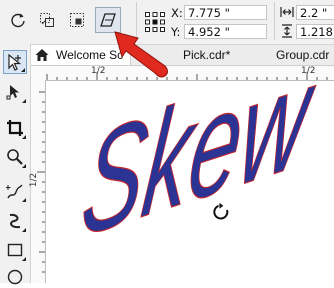  Describe the element at coordinates (274, 21) in the screenshot. I see `separator` at that location.